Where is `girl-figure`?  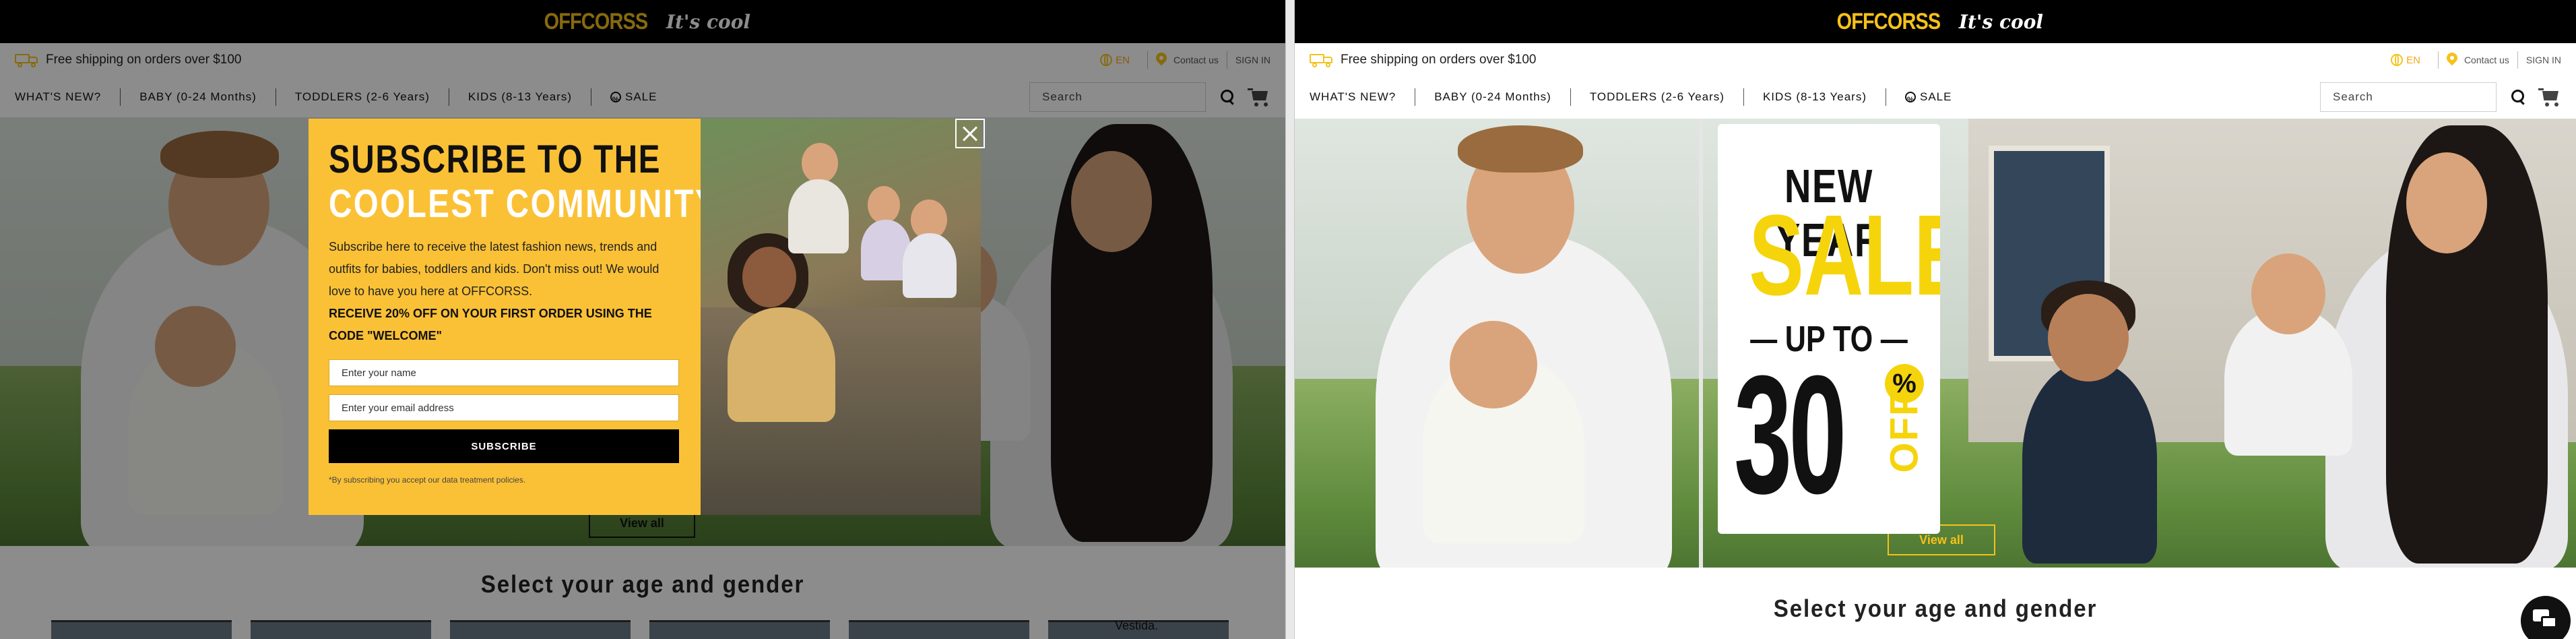 girl-figure is located at coordinates (782, 365).